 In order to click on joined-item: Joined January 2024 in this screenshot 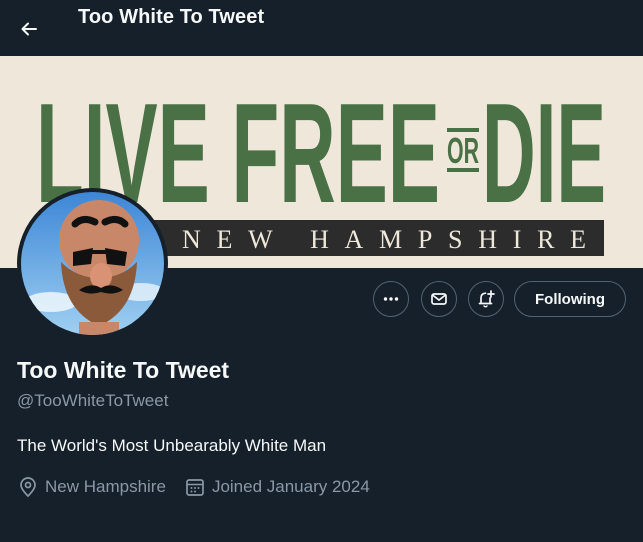, I will do `click(277, 487)`.